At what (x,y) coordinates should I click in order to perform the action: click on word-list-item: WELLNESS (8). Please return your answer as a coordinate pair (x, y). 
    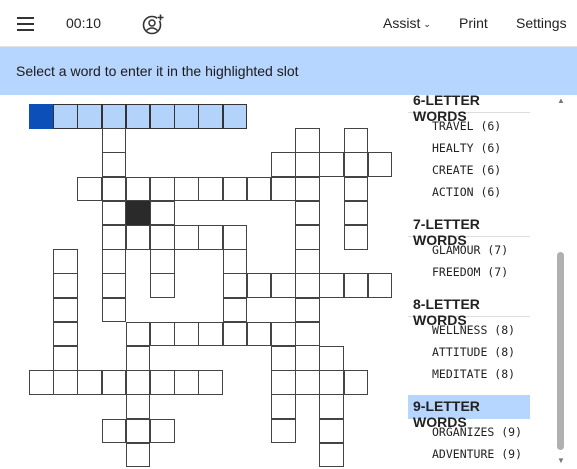
    Looking at the image, I should click on (473, 330).